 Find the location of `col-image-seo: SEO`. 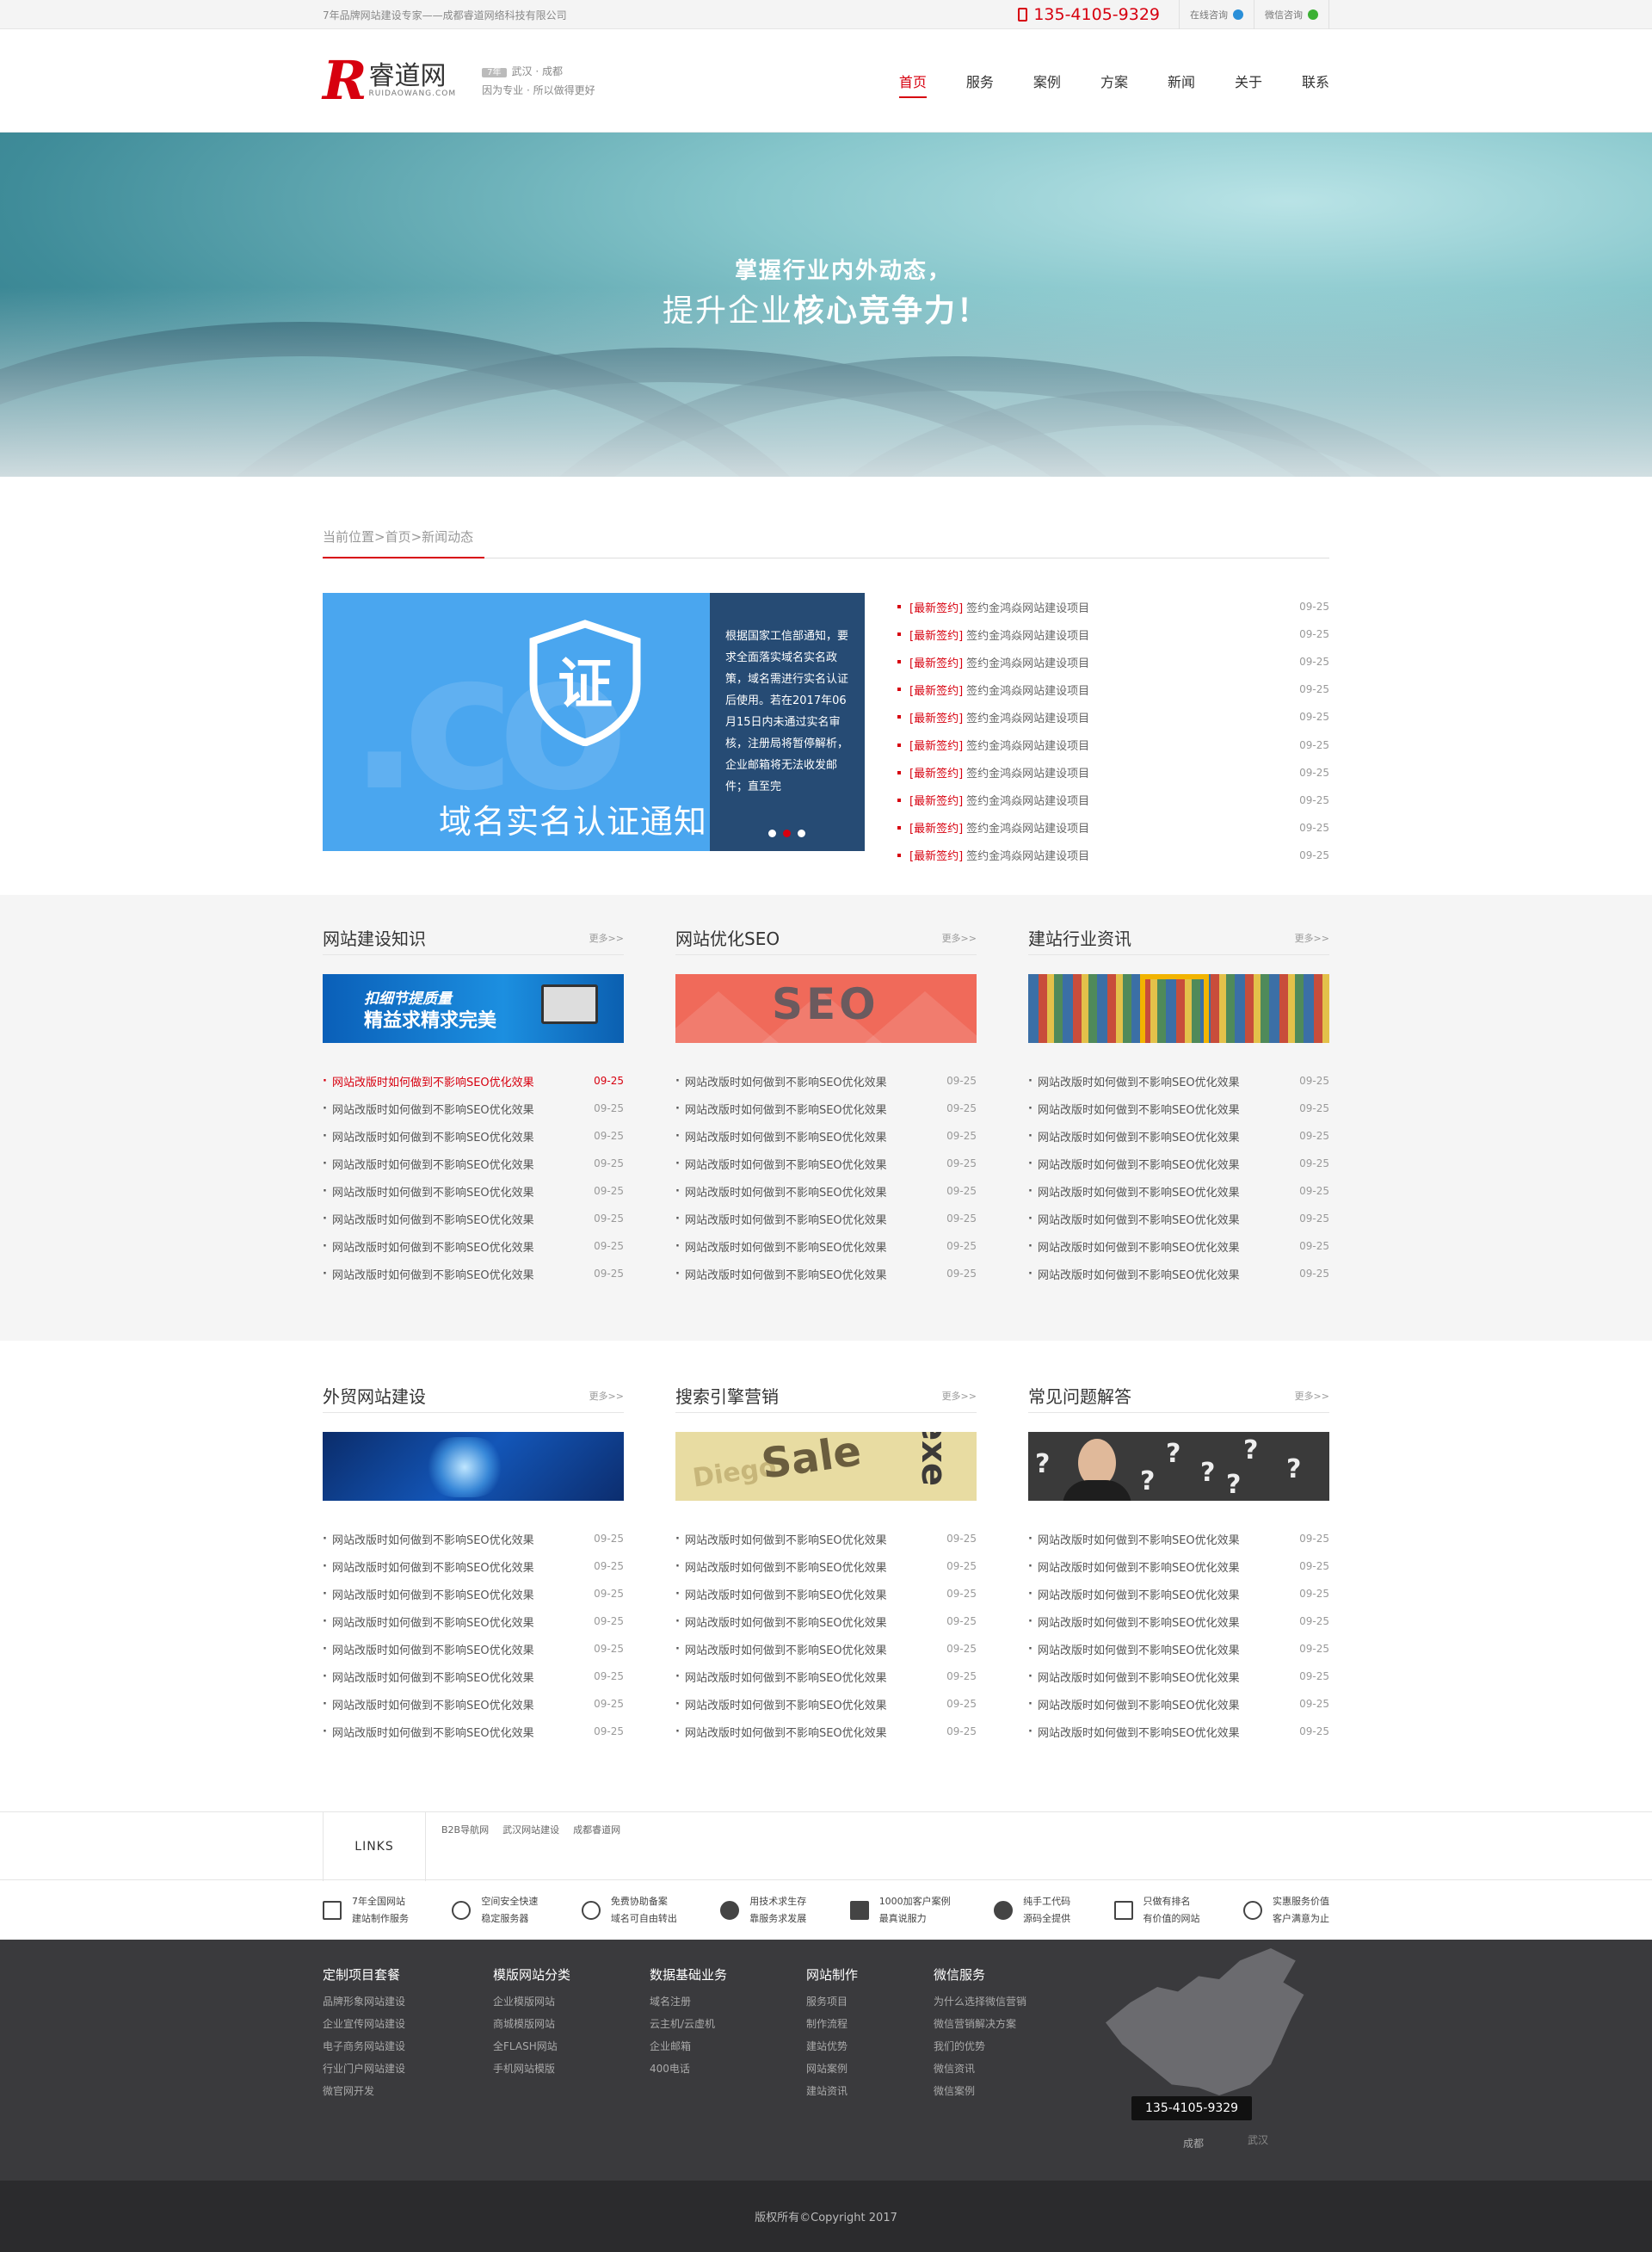

col-image-seo: SEO is located at coordinates (826, 1008).